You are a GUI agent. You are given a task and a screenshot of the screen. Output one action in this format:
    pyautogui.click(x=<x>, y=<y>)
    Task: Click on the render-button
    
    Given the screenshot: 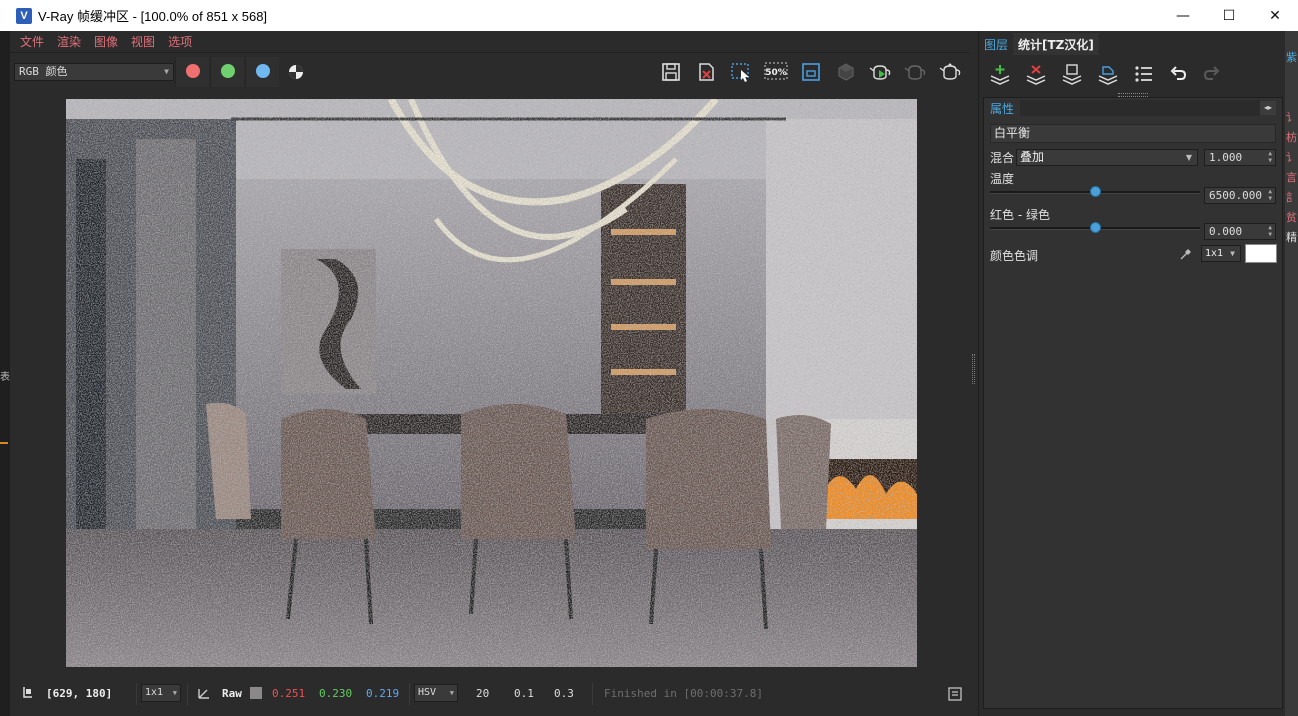 What is the action you would take?
    pyautogui.click(x=881, y=72)
    